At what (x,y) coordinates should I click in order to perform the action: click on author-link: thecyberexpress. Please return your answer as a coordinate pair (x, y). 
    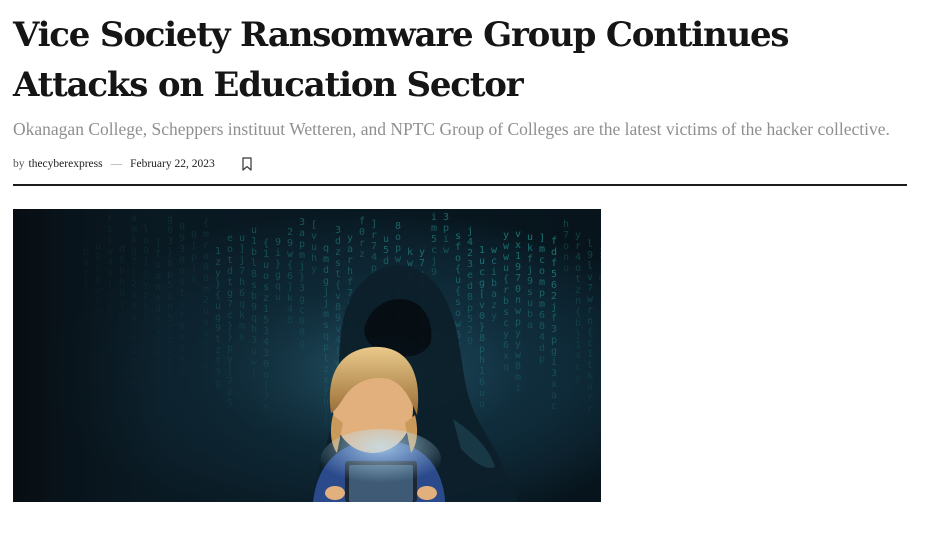
    Looking at the image, I should click on (66, 164).